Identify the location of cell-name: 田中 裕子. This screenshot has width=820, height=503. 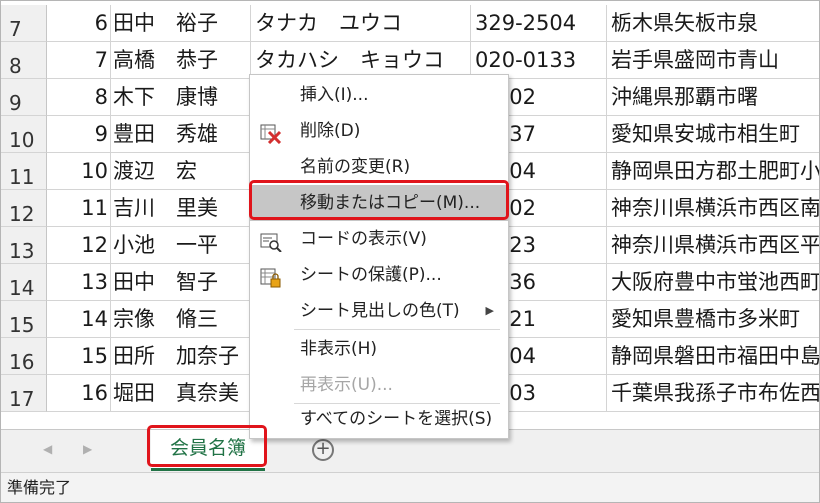
(181, 23).